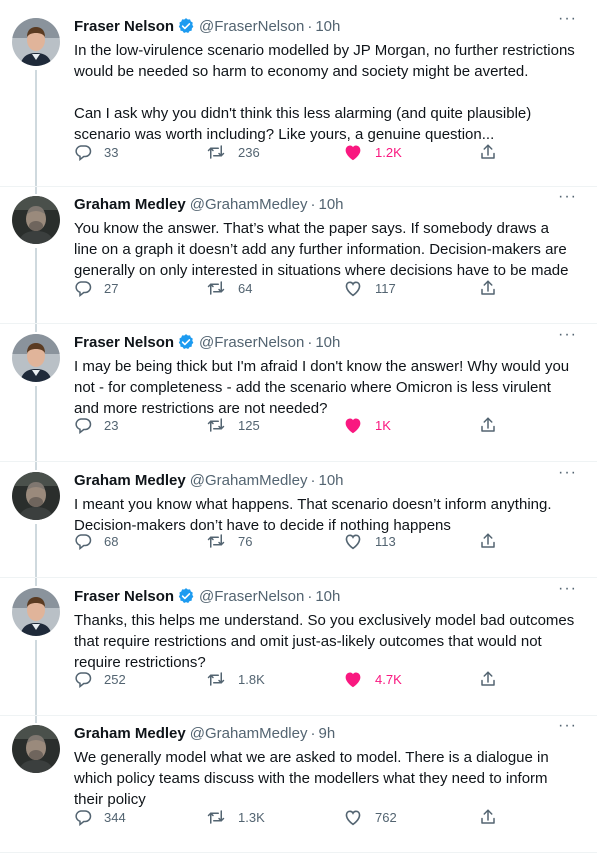 This screenshot has width=597, height=853. What do you see at coordinates (115, 679) in the screenshot?
I see `reply-count: 252` at bounding box center [115, 679].